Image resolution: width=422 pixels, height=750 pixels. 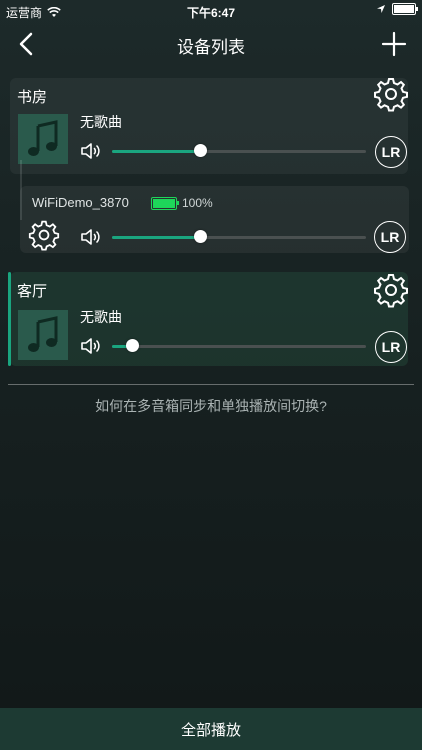 I want to click on device-battery-percent: 100%, so click(x=197, y=203).